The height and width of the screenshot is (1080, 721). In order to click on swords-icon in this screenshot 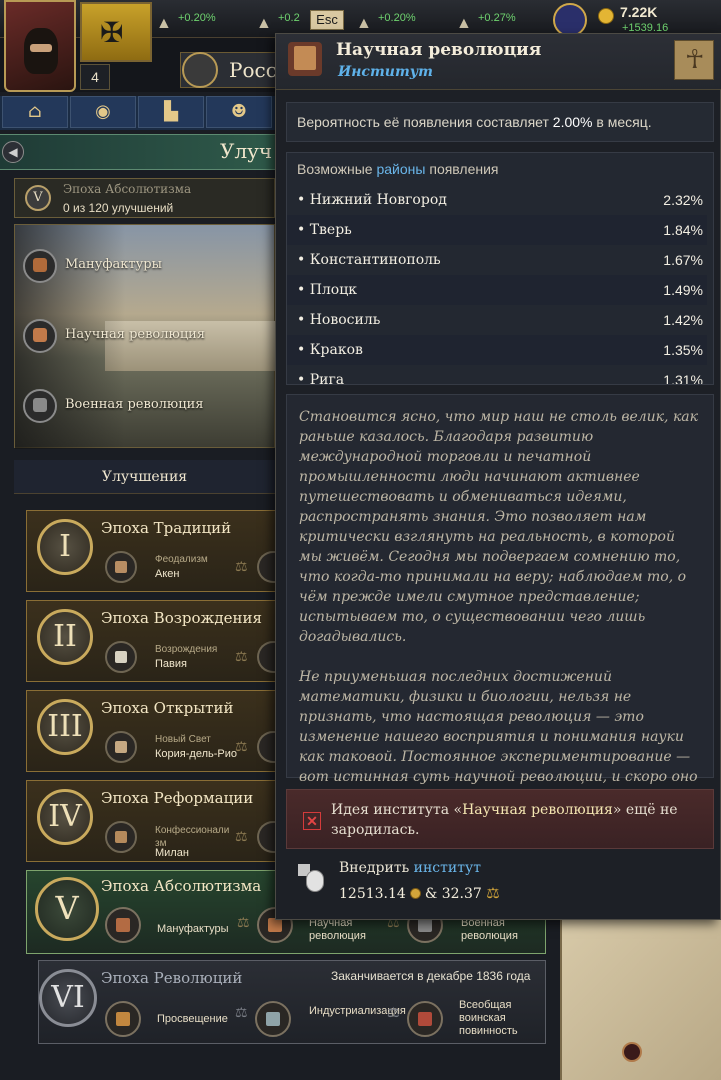, I will do `click(40, 406)`.